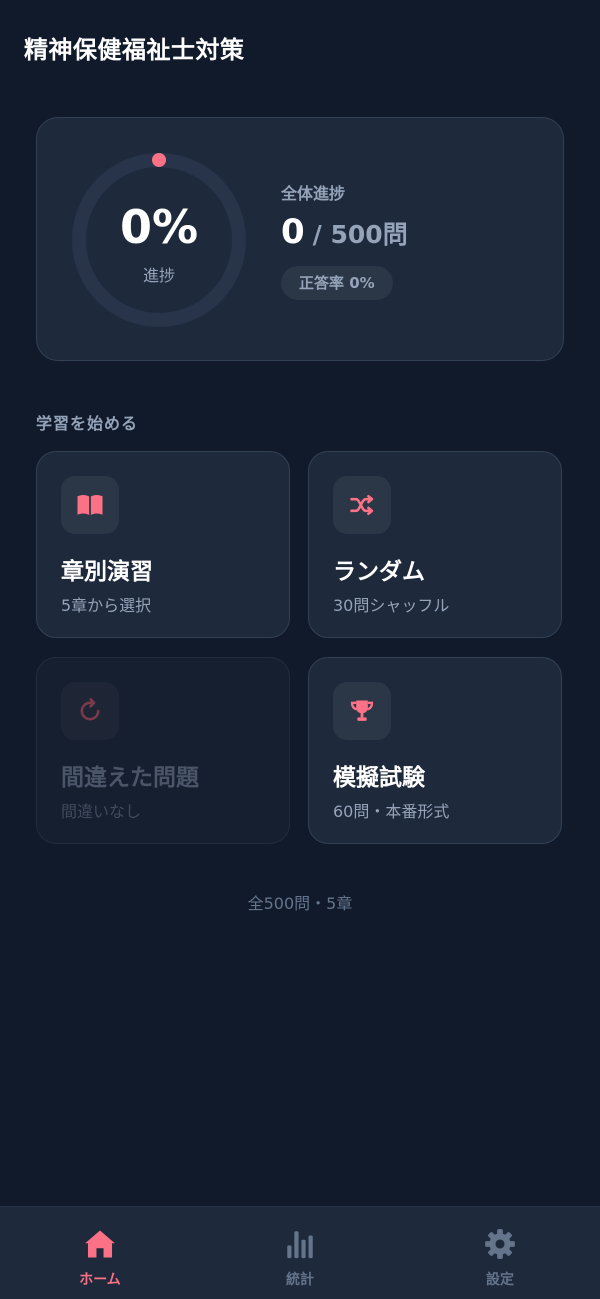 The width and height of the screenshot is (600, 1299). Describe the element at coordinates (362, 505) in the screenshot. I see `shuffle-icon` at that location.